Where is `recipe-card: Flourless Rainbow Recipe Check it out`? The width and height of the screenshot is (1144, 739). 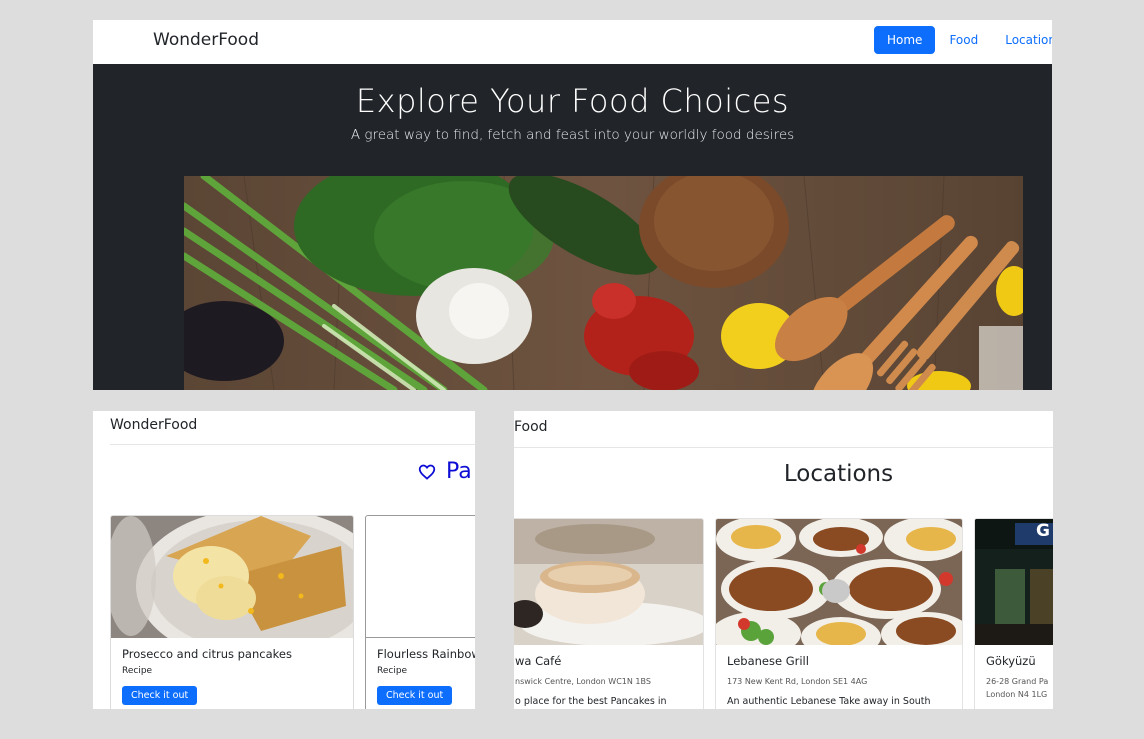
recipe-card: Flourless Rainbow Recipe Check it out is located at coordinates (420, 612).